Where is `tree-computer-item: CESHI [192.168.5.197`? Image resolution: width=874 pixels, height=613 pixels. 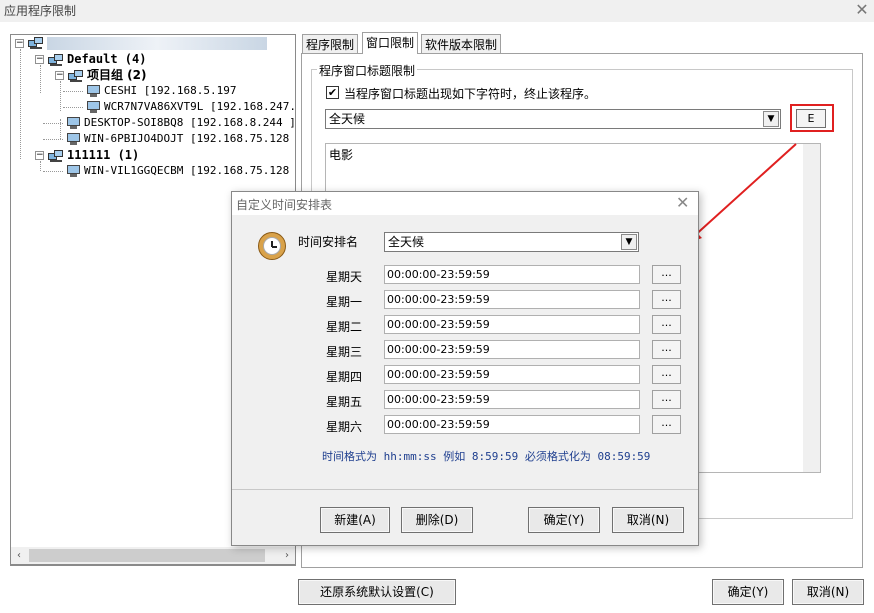 tree-computer-item: CESHI [192.168.5.197 is located at coordinates (161, 91).